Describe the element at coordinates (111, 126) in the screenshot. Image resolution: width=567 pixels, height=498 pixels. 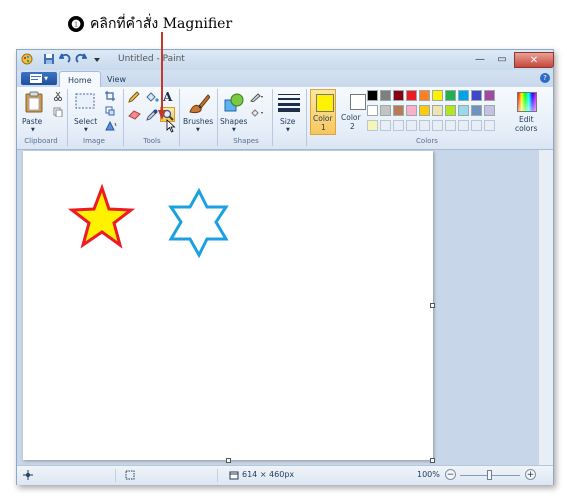
I see `rotate-icon` at that location.